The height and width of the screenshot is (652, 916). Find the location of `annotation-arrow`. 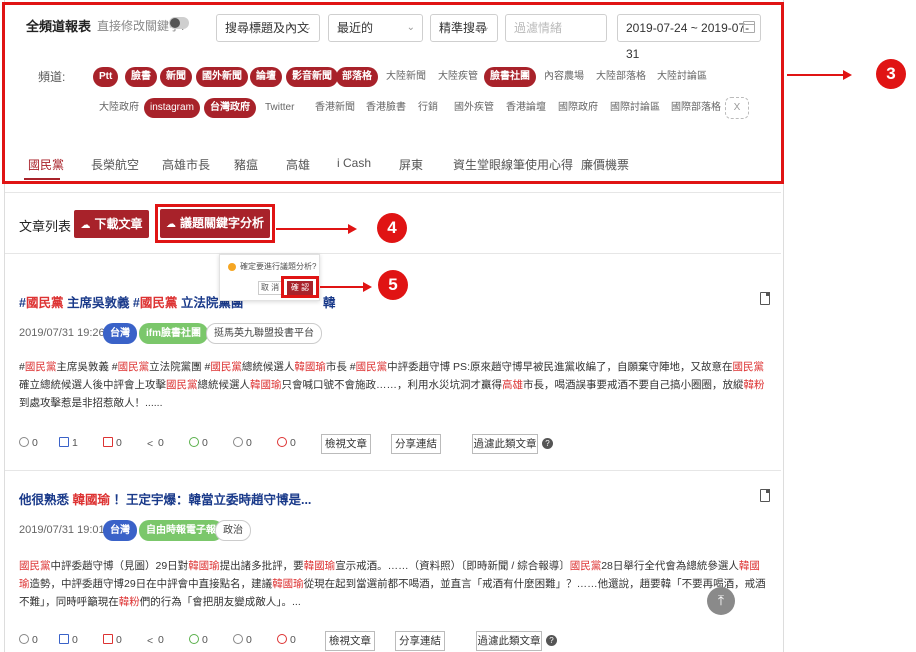

annotation-arrow is located at coordinates (342, 287).